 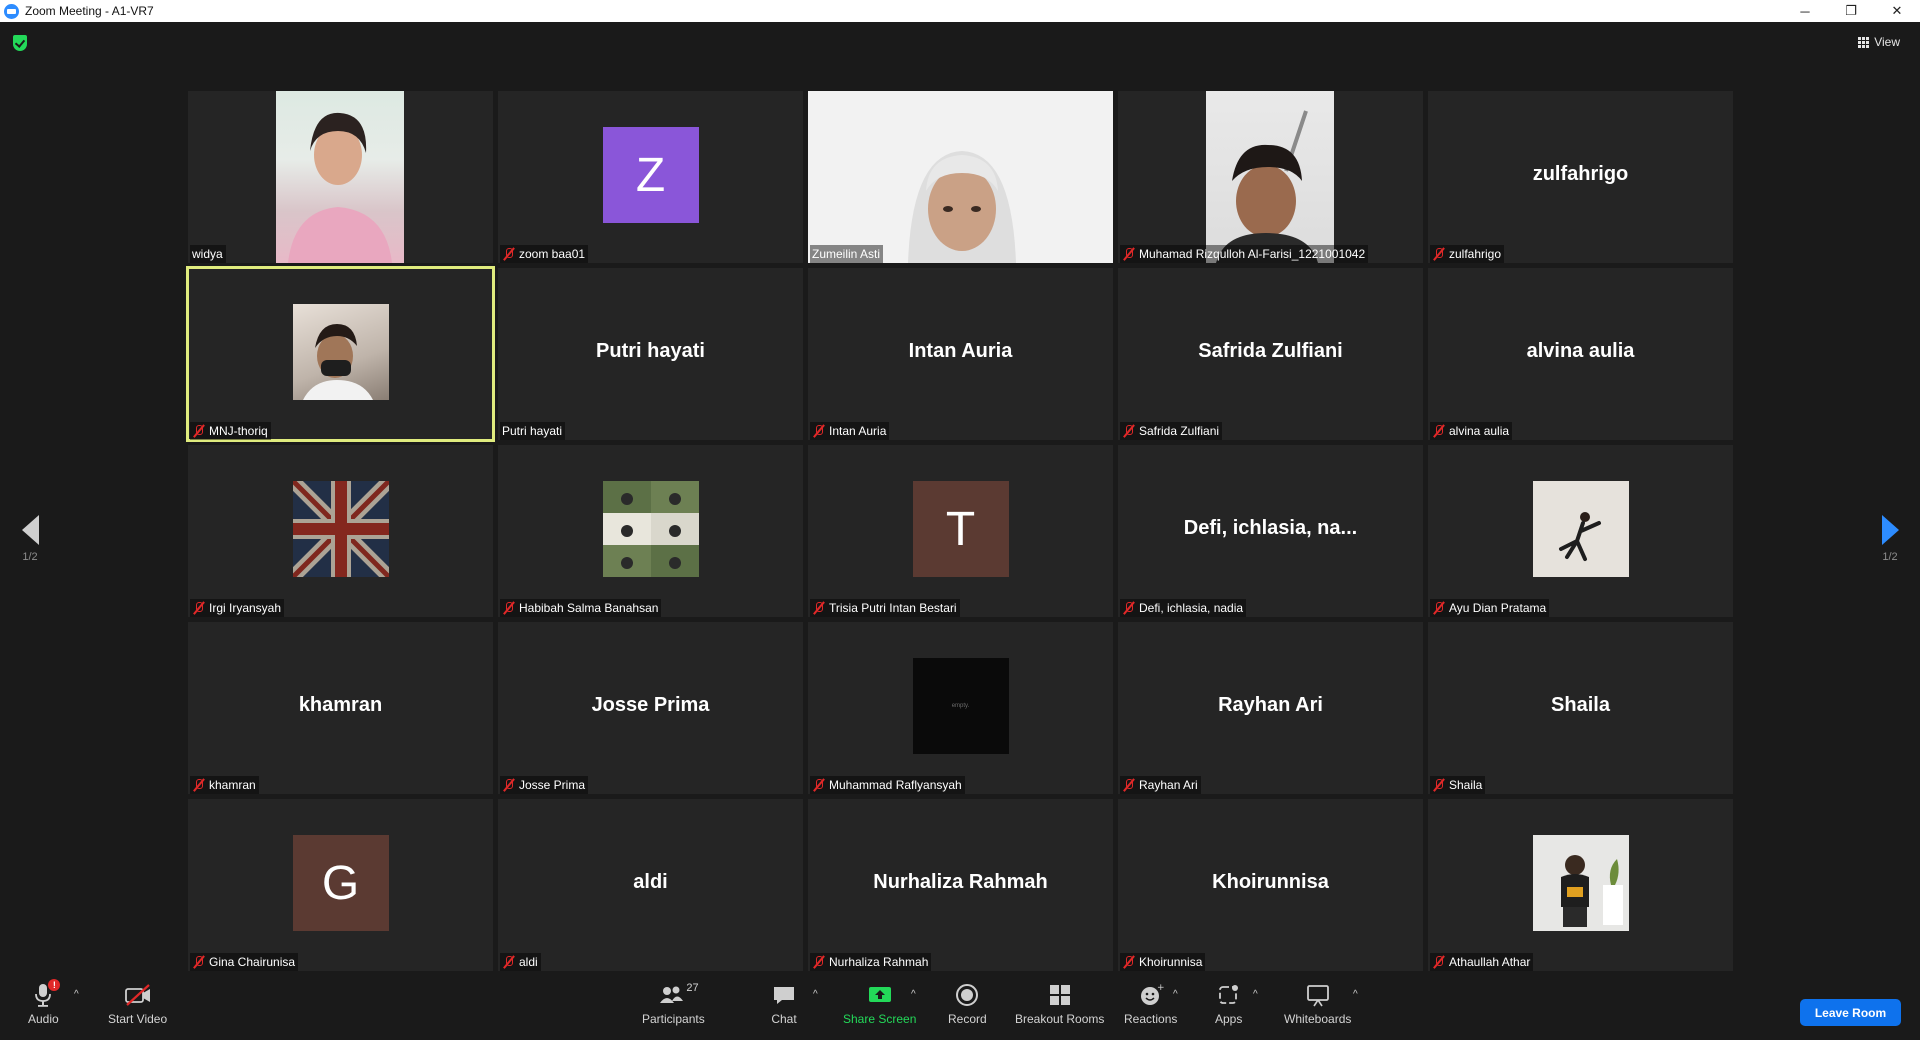 I want to click on close-button: ✕, so click(x=1897, y=11).